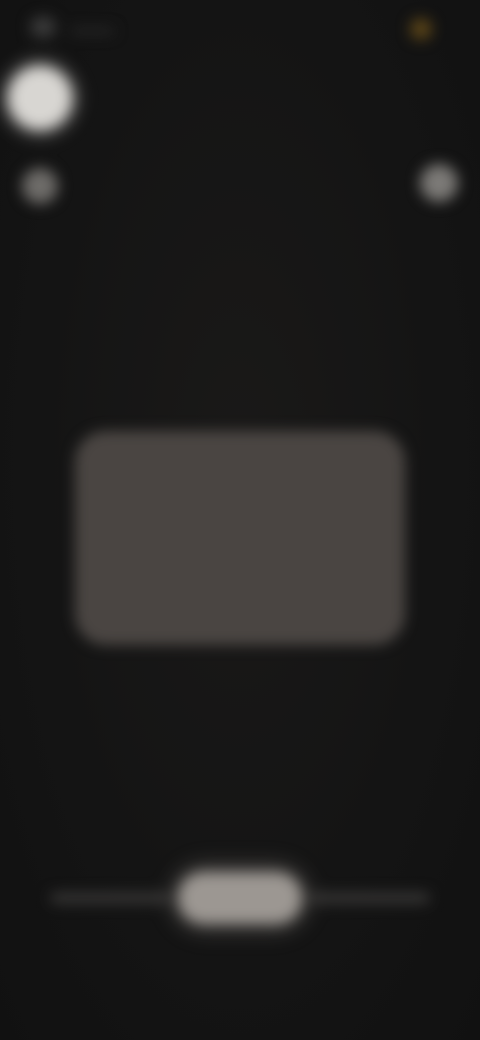  Describe the element at coordinates (439, 183) in the screenshot. I see `right-dot-icon` at that location.